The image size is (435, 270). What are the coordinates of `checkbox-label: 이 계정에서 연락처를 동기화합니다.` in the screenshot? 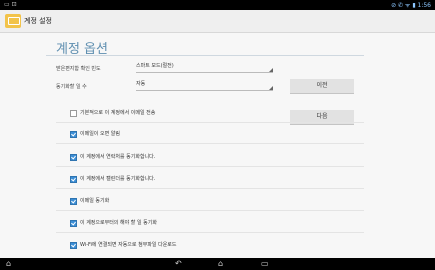 It's located at (118, 157).